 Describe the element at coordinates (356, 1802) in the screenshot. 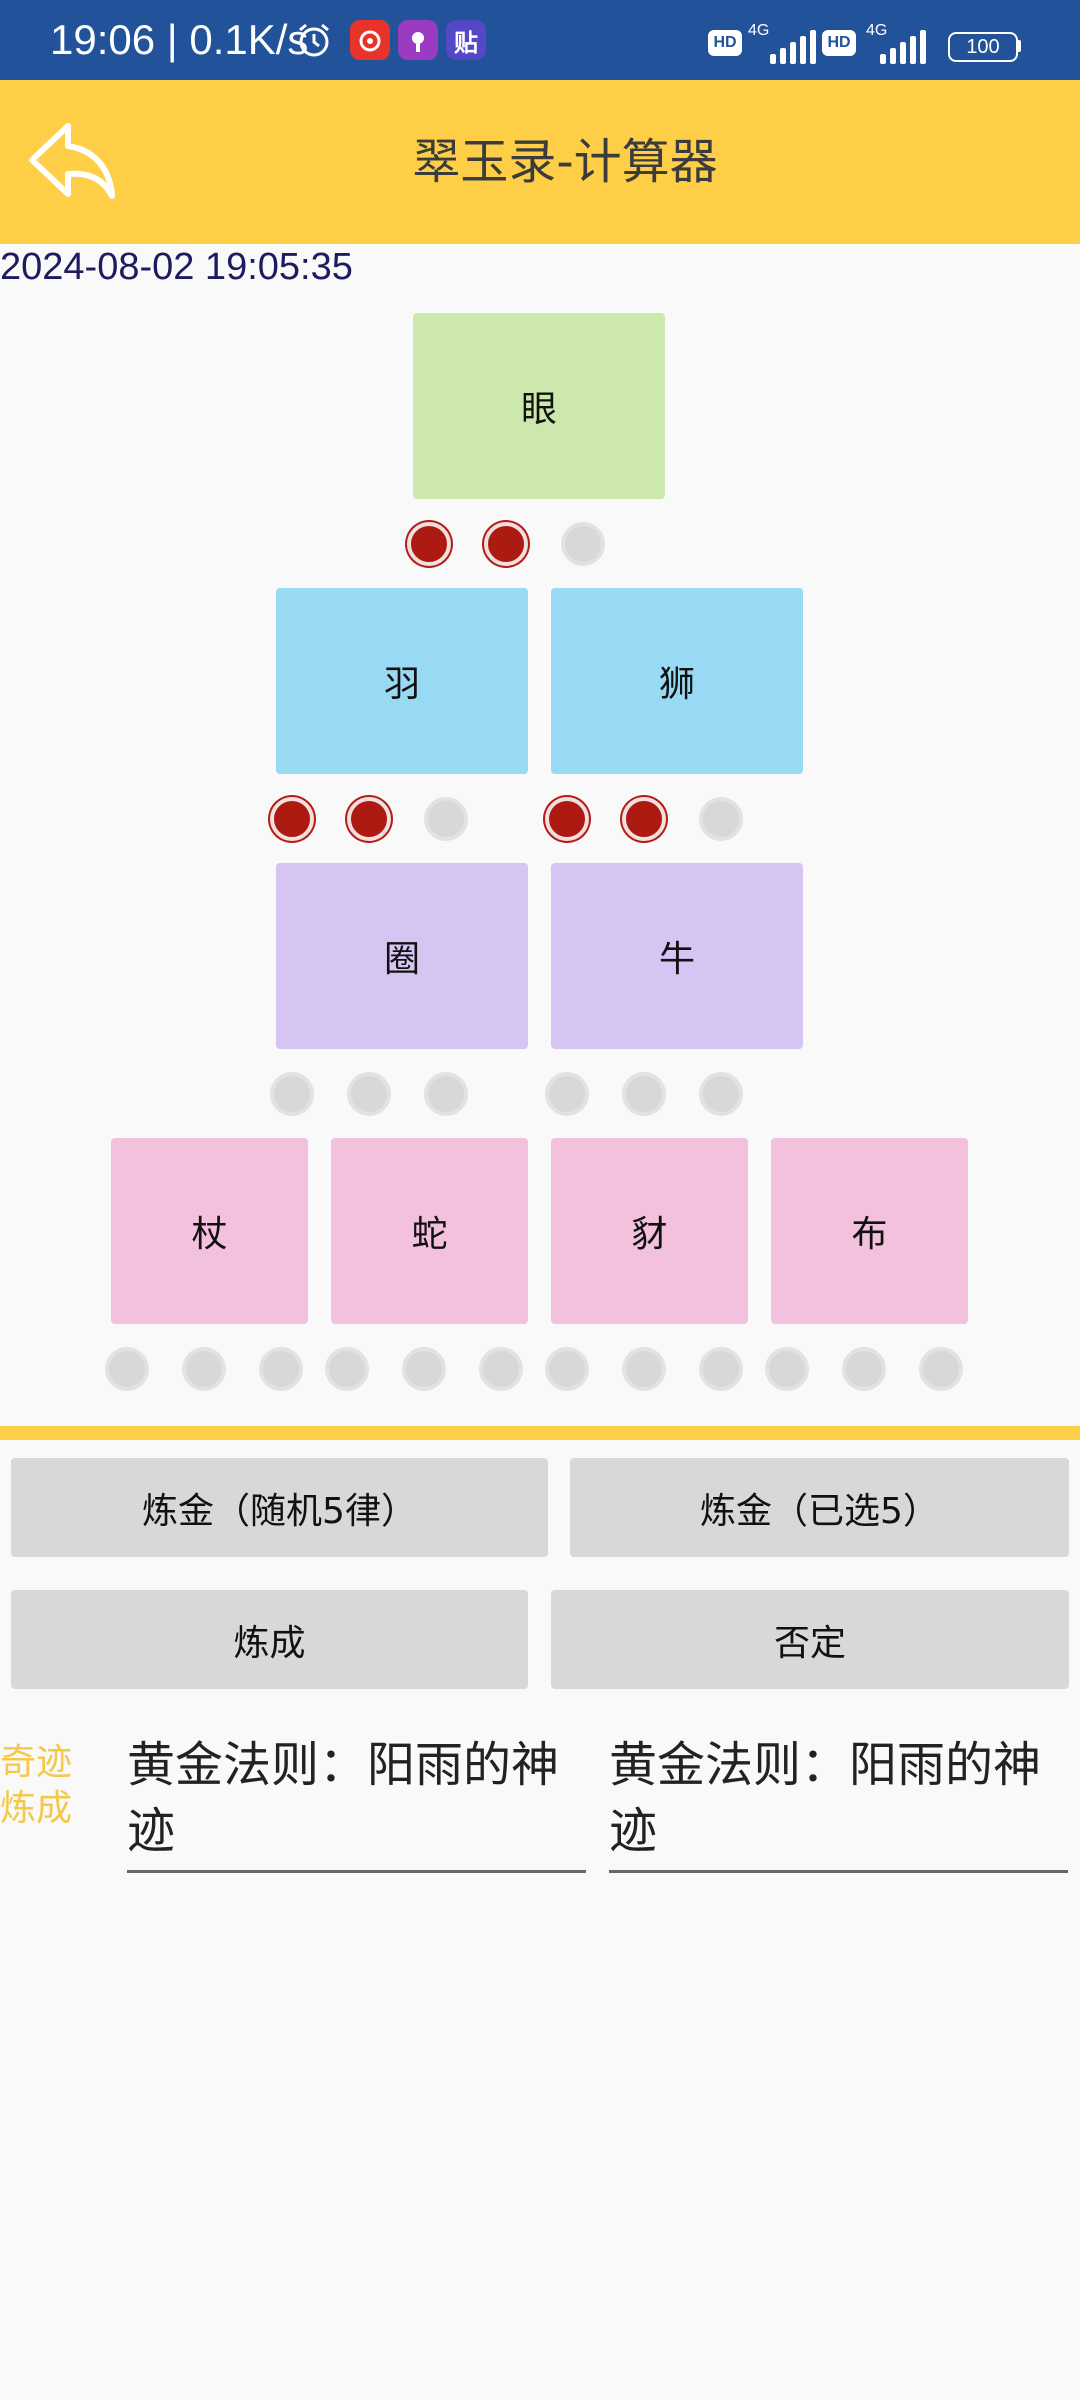

I see `miracle-result-left: 黄金法则：阳雨的神迹` at that location.